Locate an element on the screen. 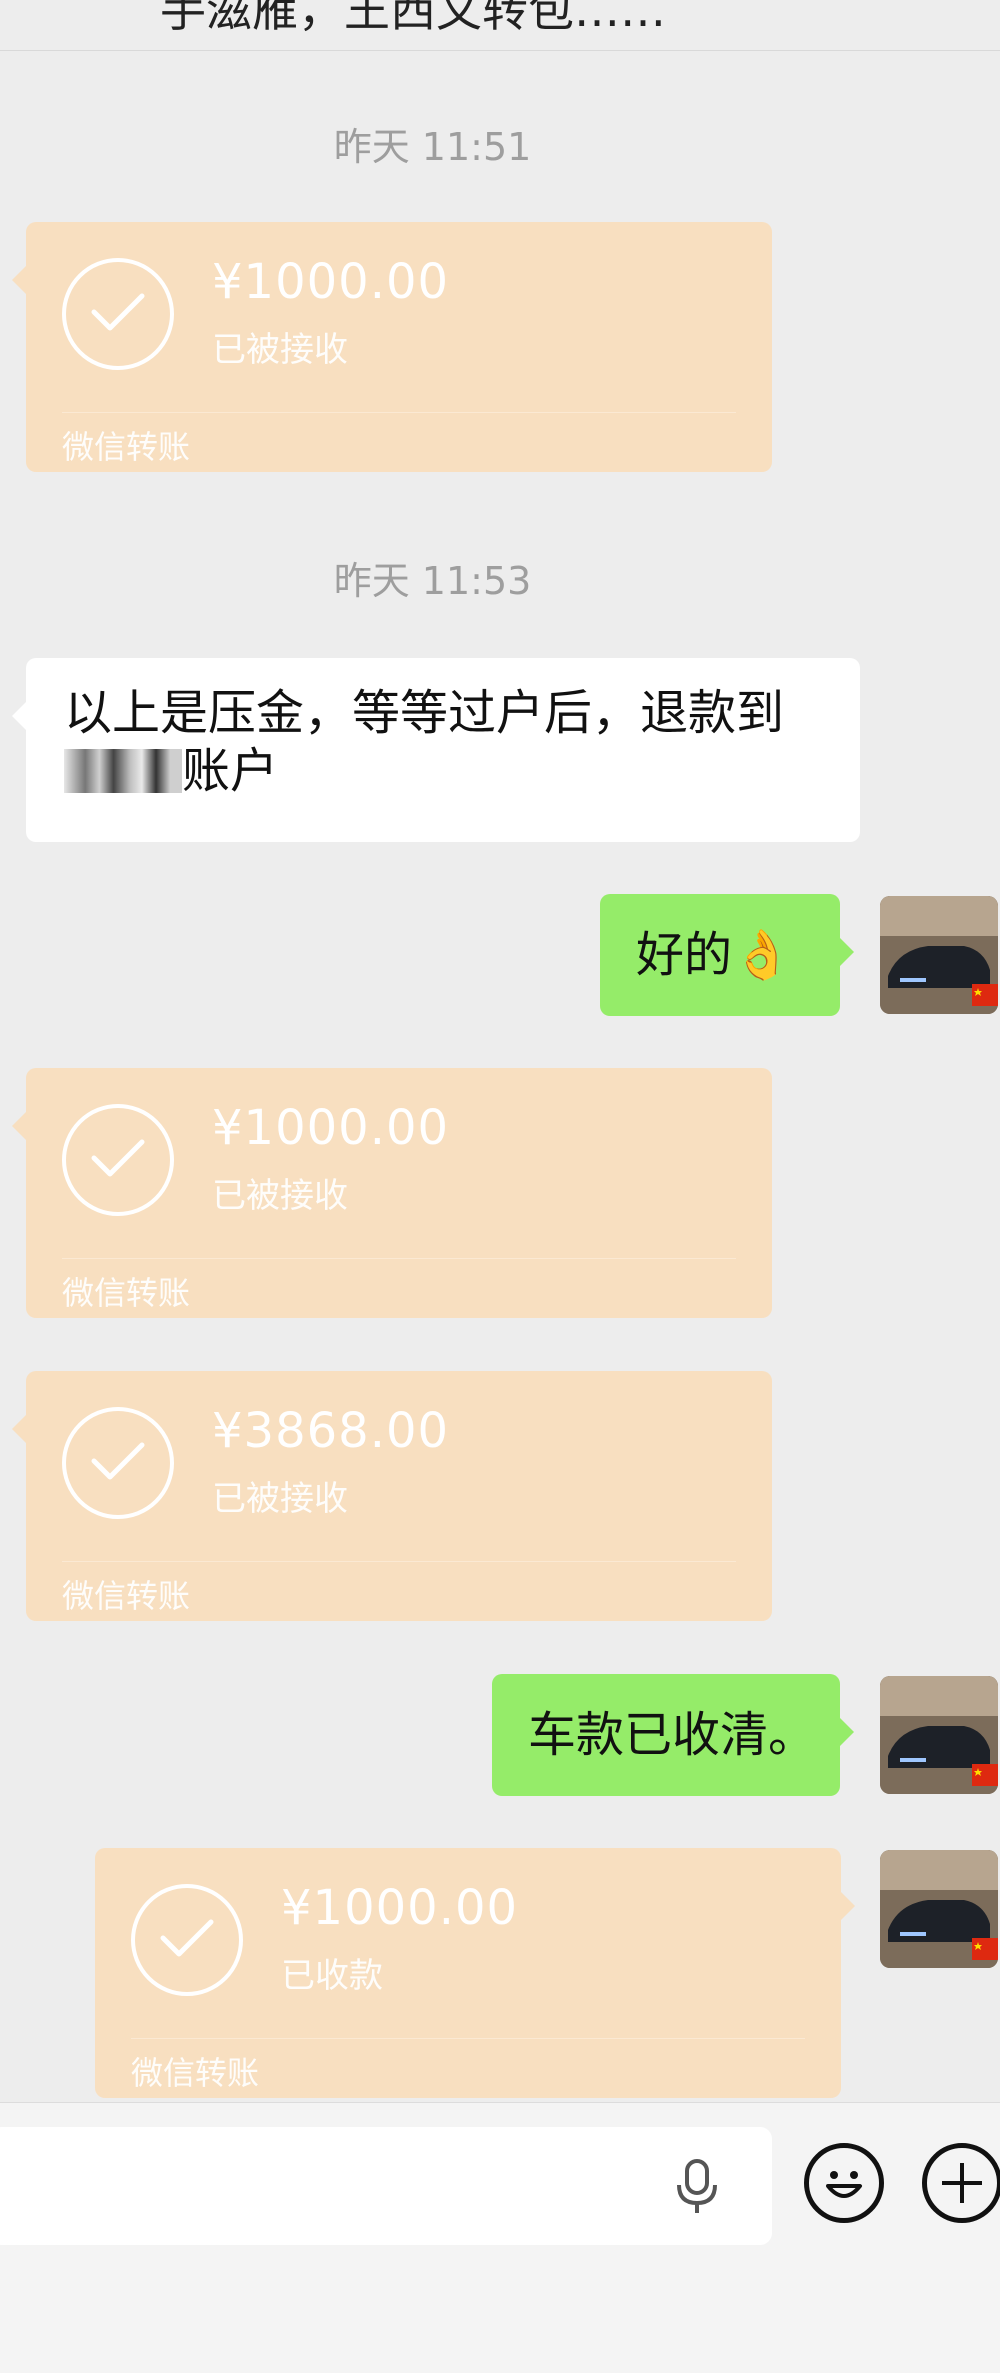 This screenshot has width=1000, height=2373. transfer-card: ¥1000.00 已收款 微信转账 is located at coordinates (475, 1973).